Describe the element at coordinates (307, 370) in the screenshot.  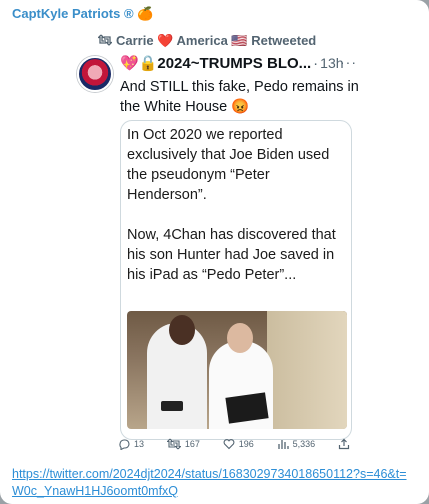
I see `photo-background` at that location.